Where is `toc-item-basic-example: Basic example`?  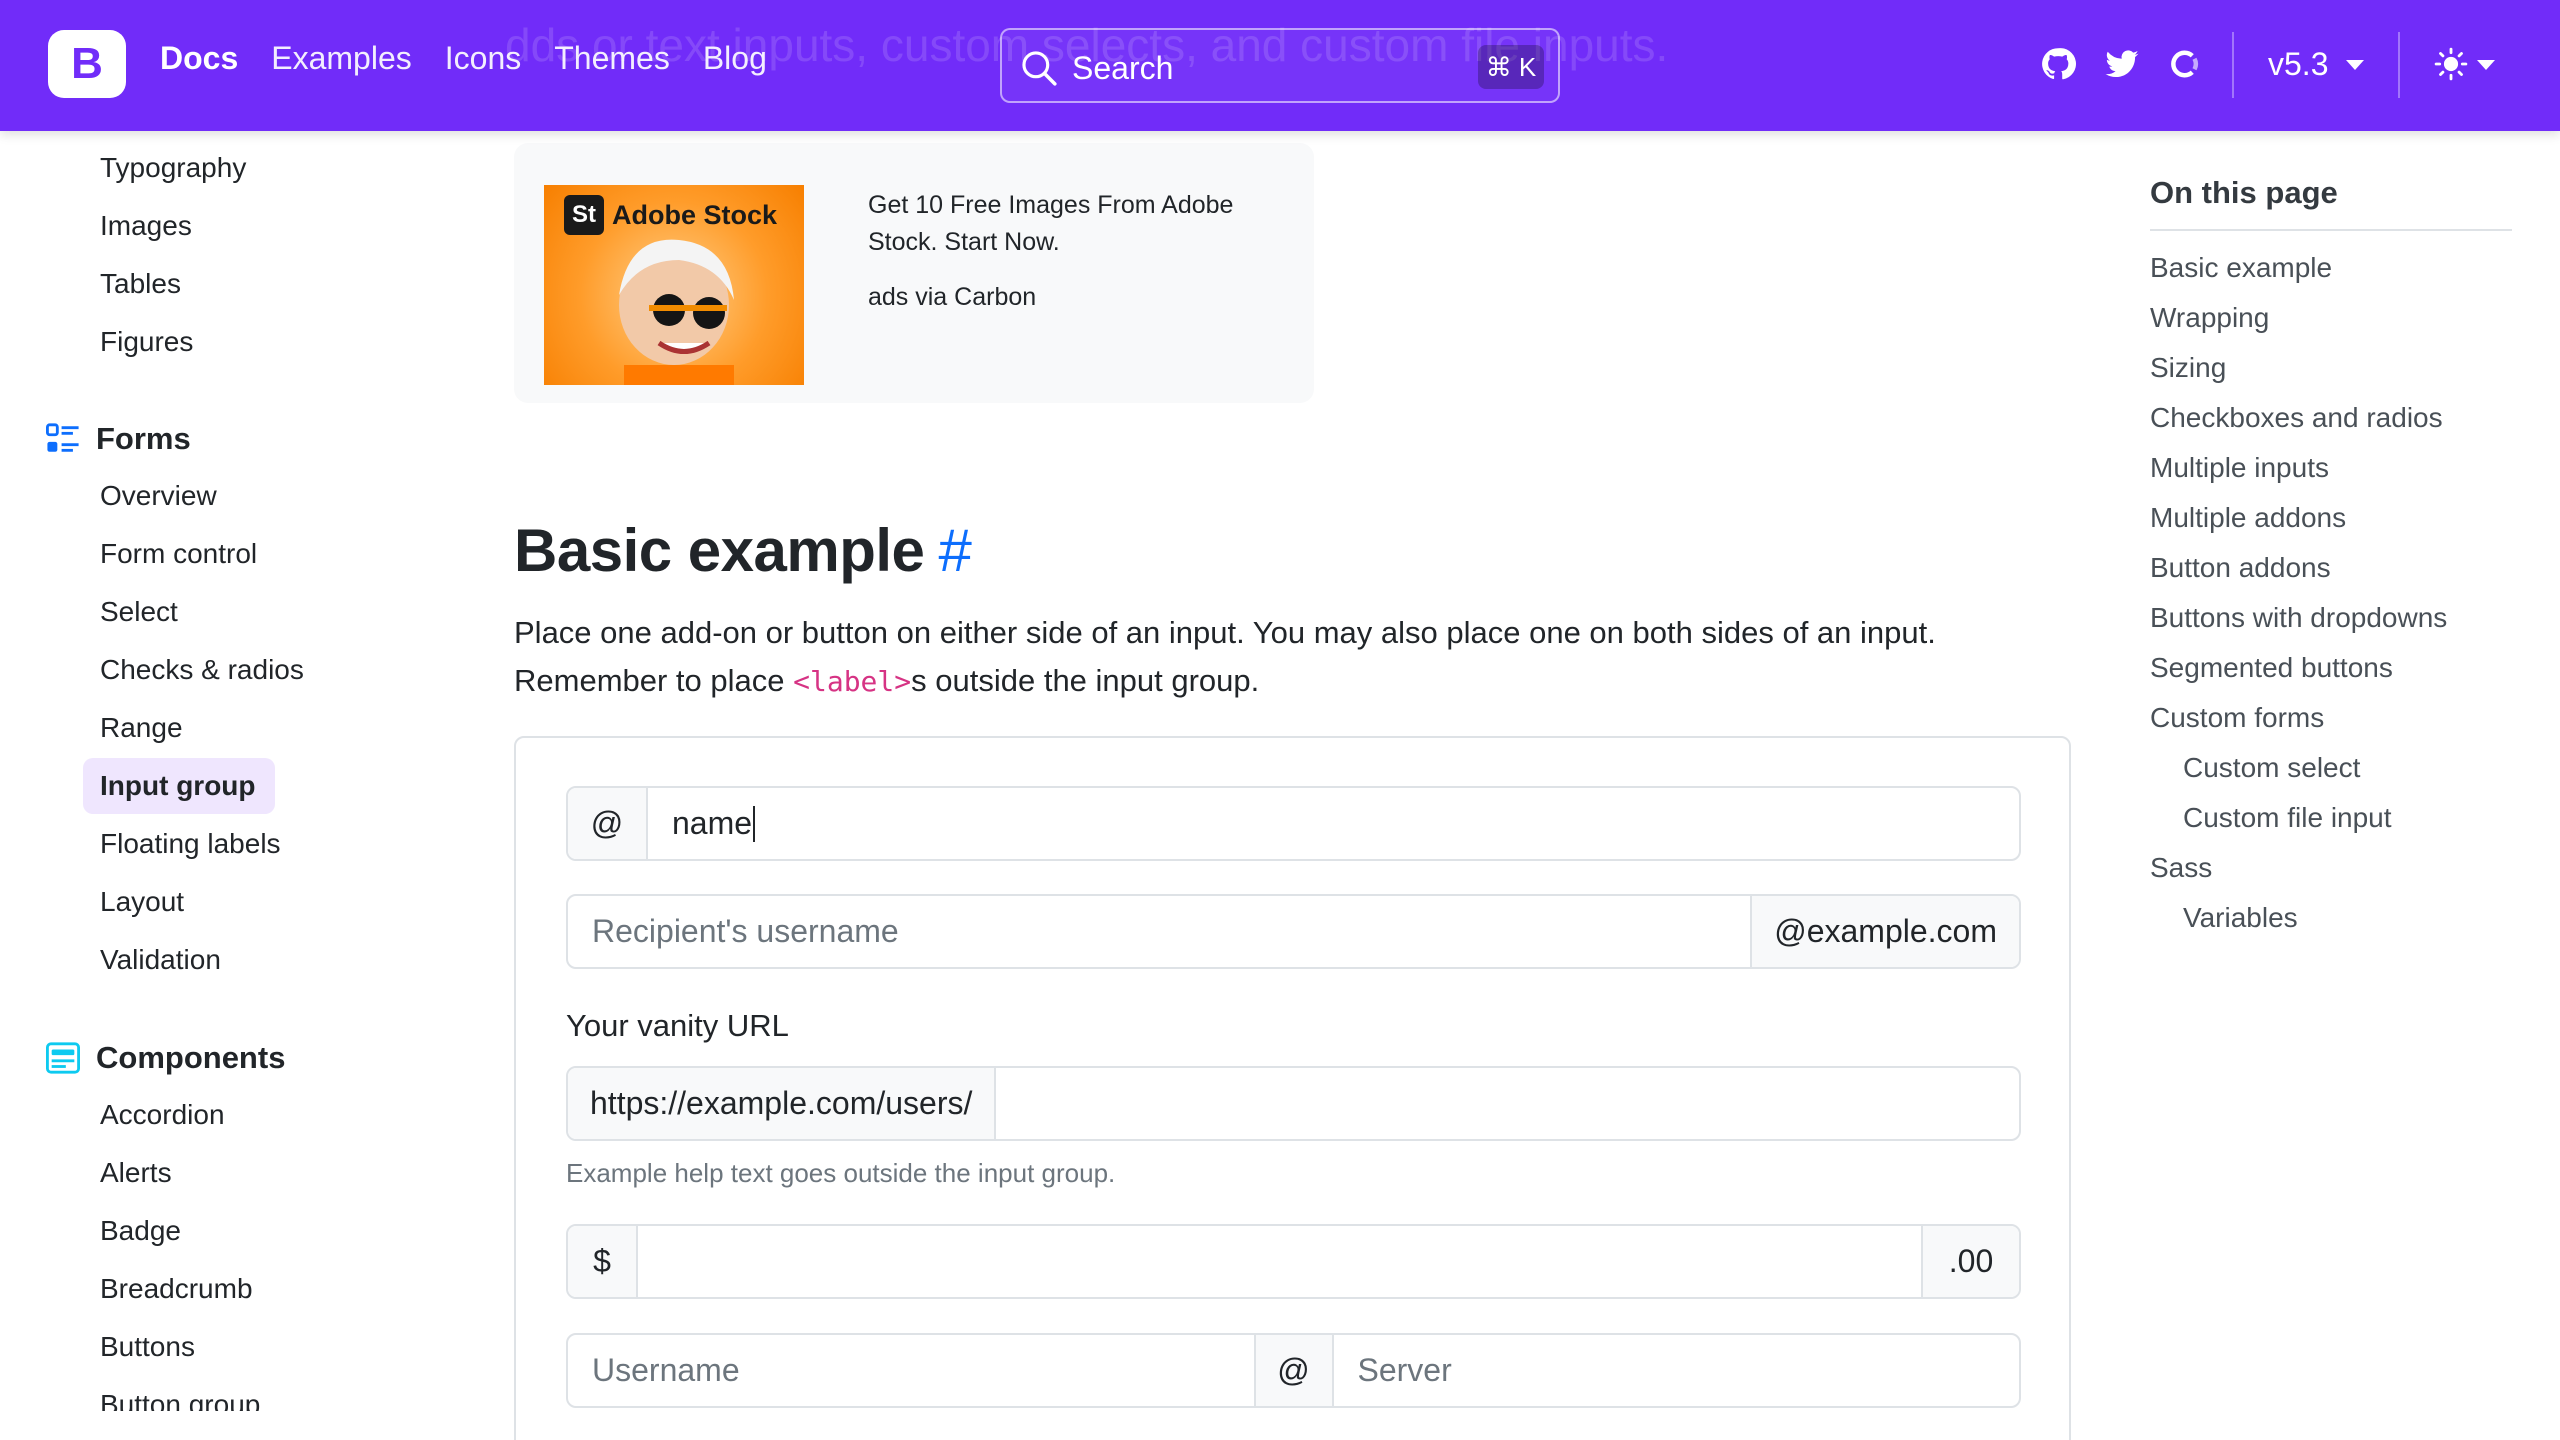
toc-item-basic-example: Basic example is located at coordinates (2241, 268).